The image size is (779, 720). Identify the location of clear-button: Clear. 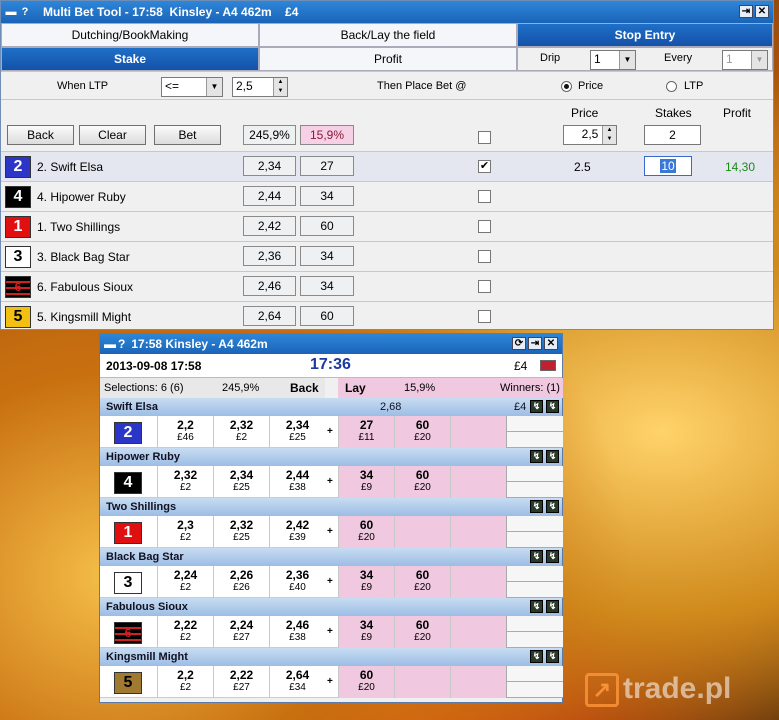
(112, 135).